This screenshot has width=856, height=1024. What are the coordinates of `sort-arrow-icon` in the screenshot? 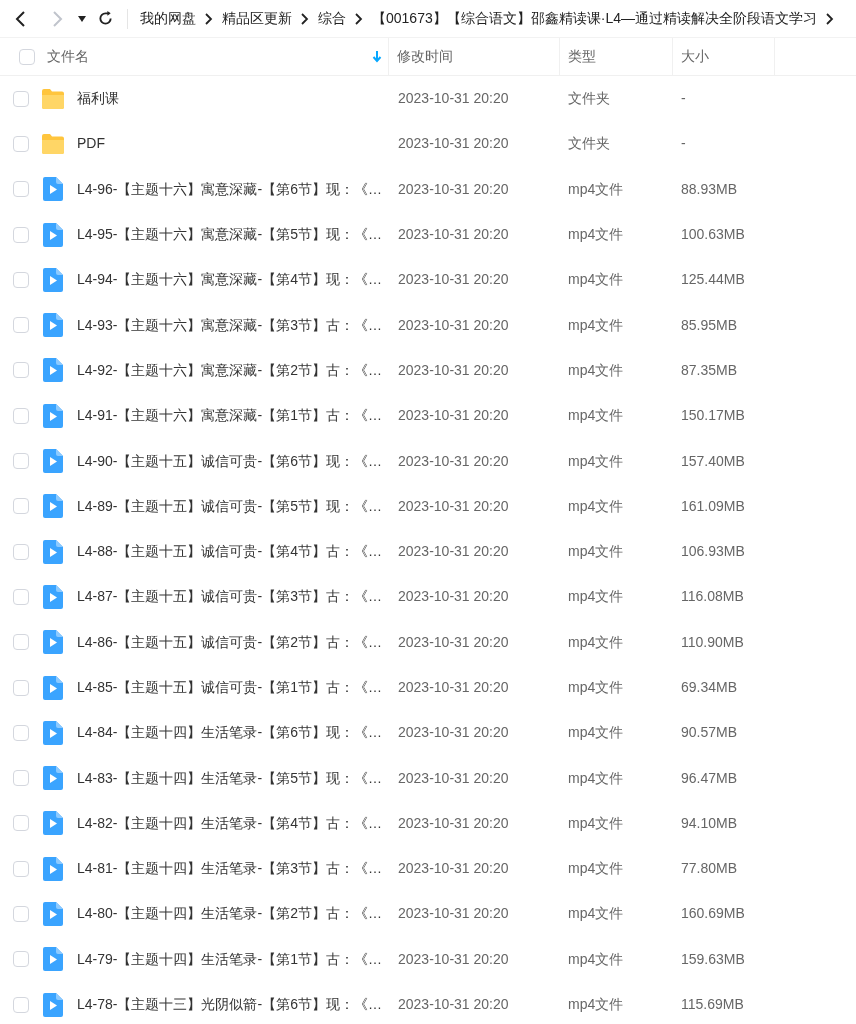 It's located at (377, 56).